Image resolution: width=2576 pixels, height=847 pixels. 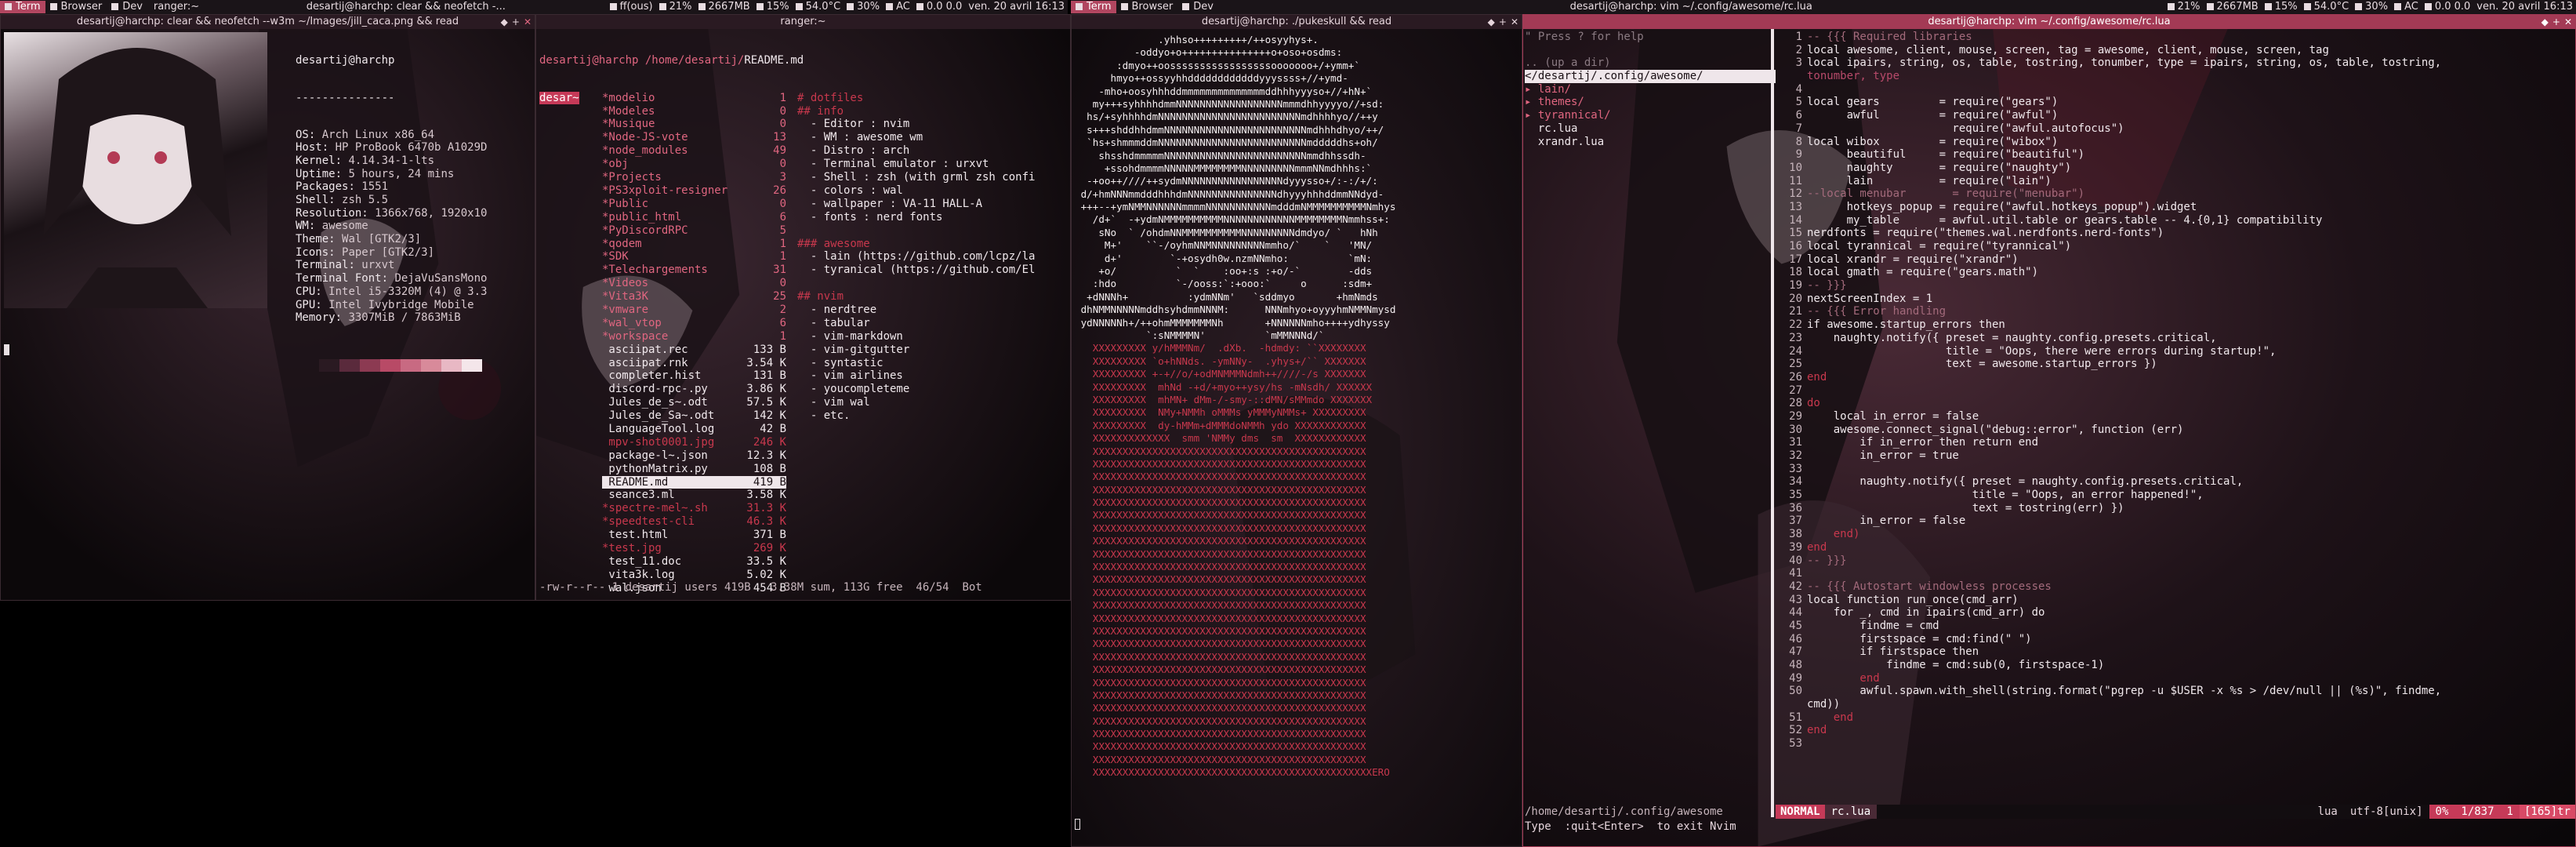 What do you see at coordinates (694, 283) in the screenshot?
I see `file-entry: *Videos 0` at bounding box center [694, 283].